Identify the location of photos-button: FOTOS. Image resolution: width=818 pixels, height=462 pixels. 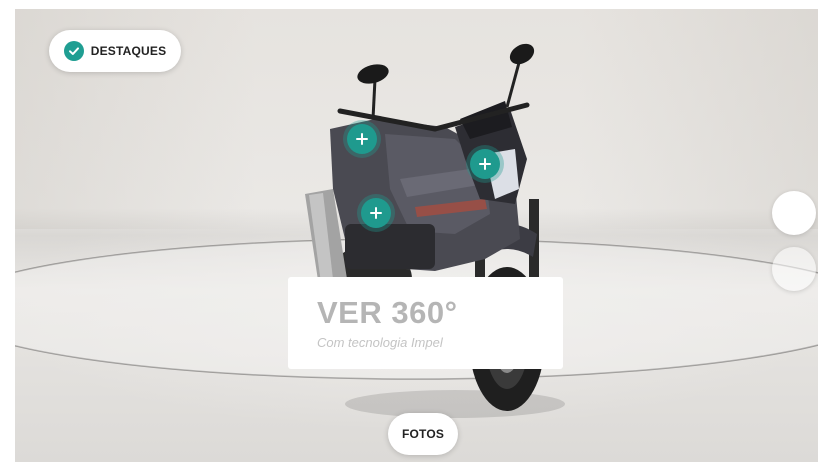
(423, 434).